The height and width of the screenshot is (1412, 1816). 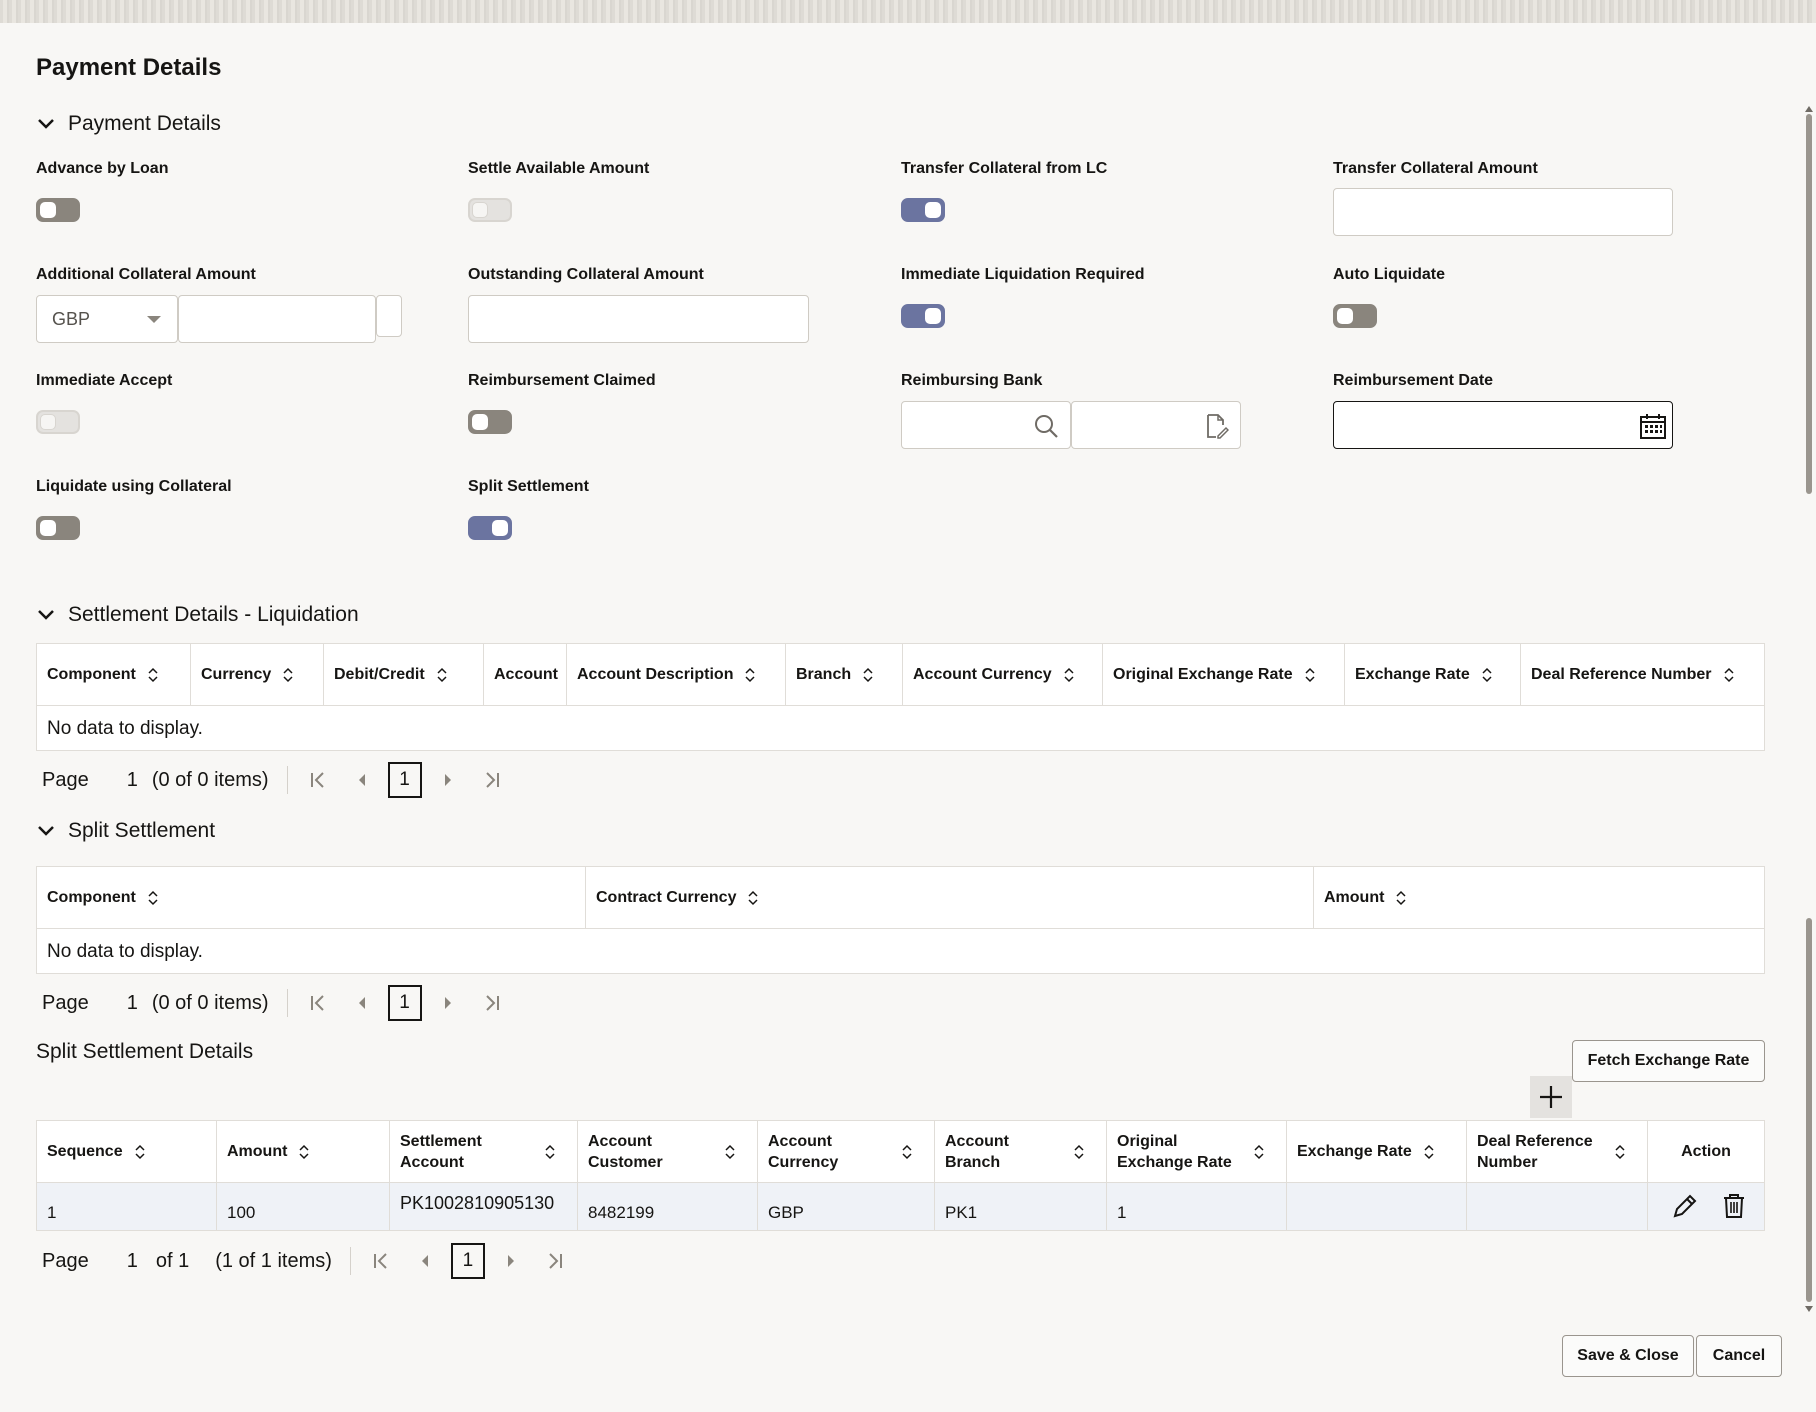 I want to click on reimbursement-date-input, so click(x=1503, y=425).